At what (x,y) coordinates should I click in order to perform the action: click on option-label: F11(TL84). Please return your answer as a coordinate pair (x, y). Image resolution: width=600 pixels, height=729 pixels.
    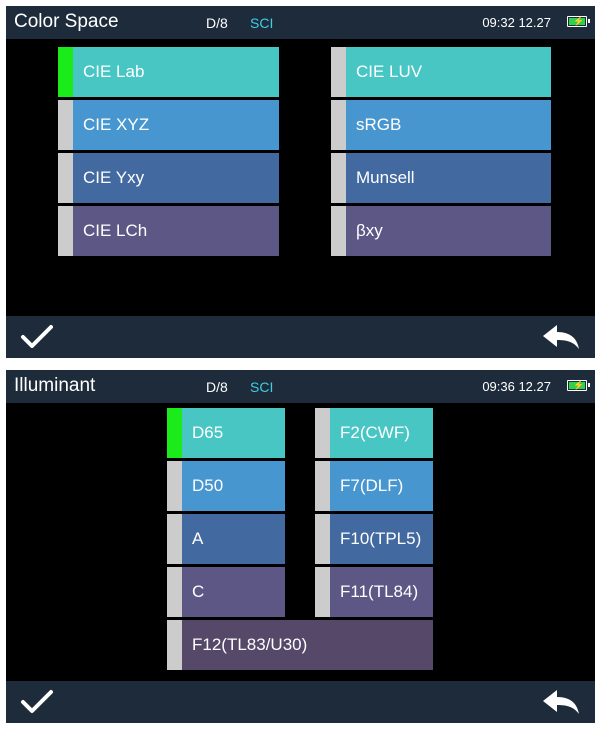
    Looking at the image, I should click on (379, 591).